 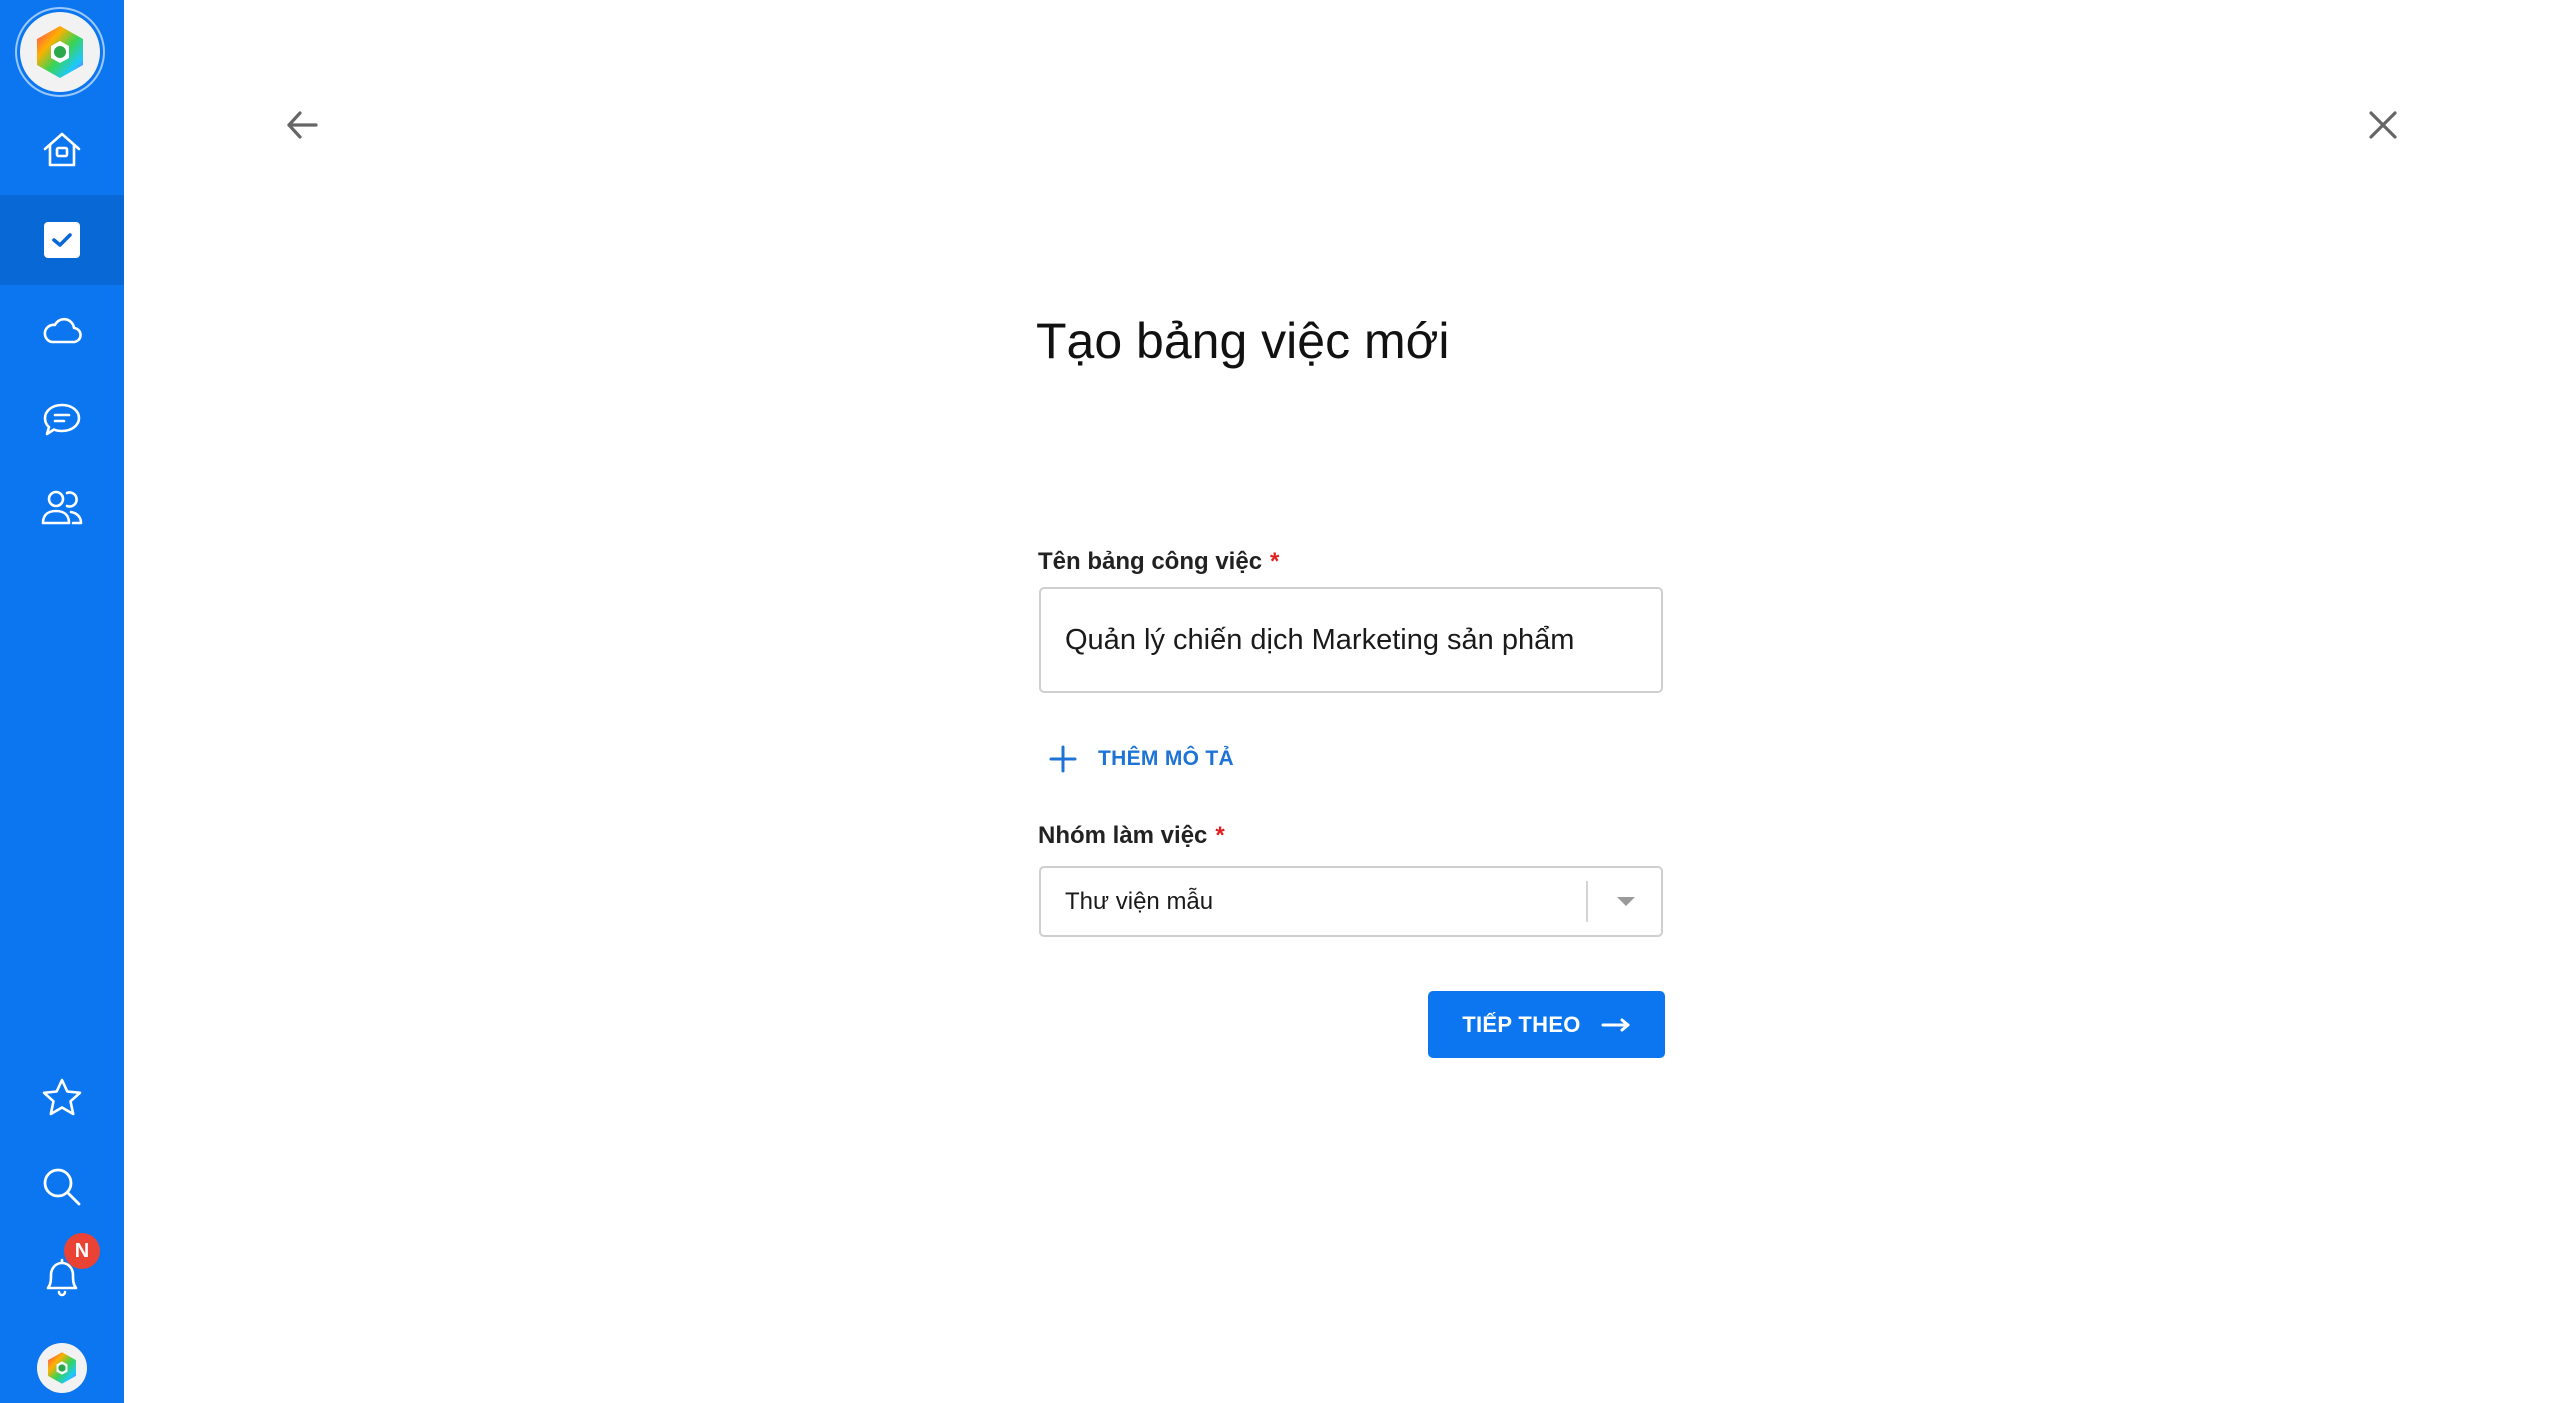 I want to click on arrow-left-icon, so click(x=302, y=125).